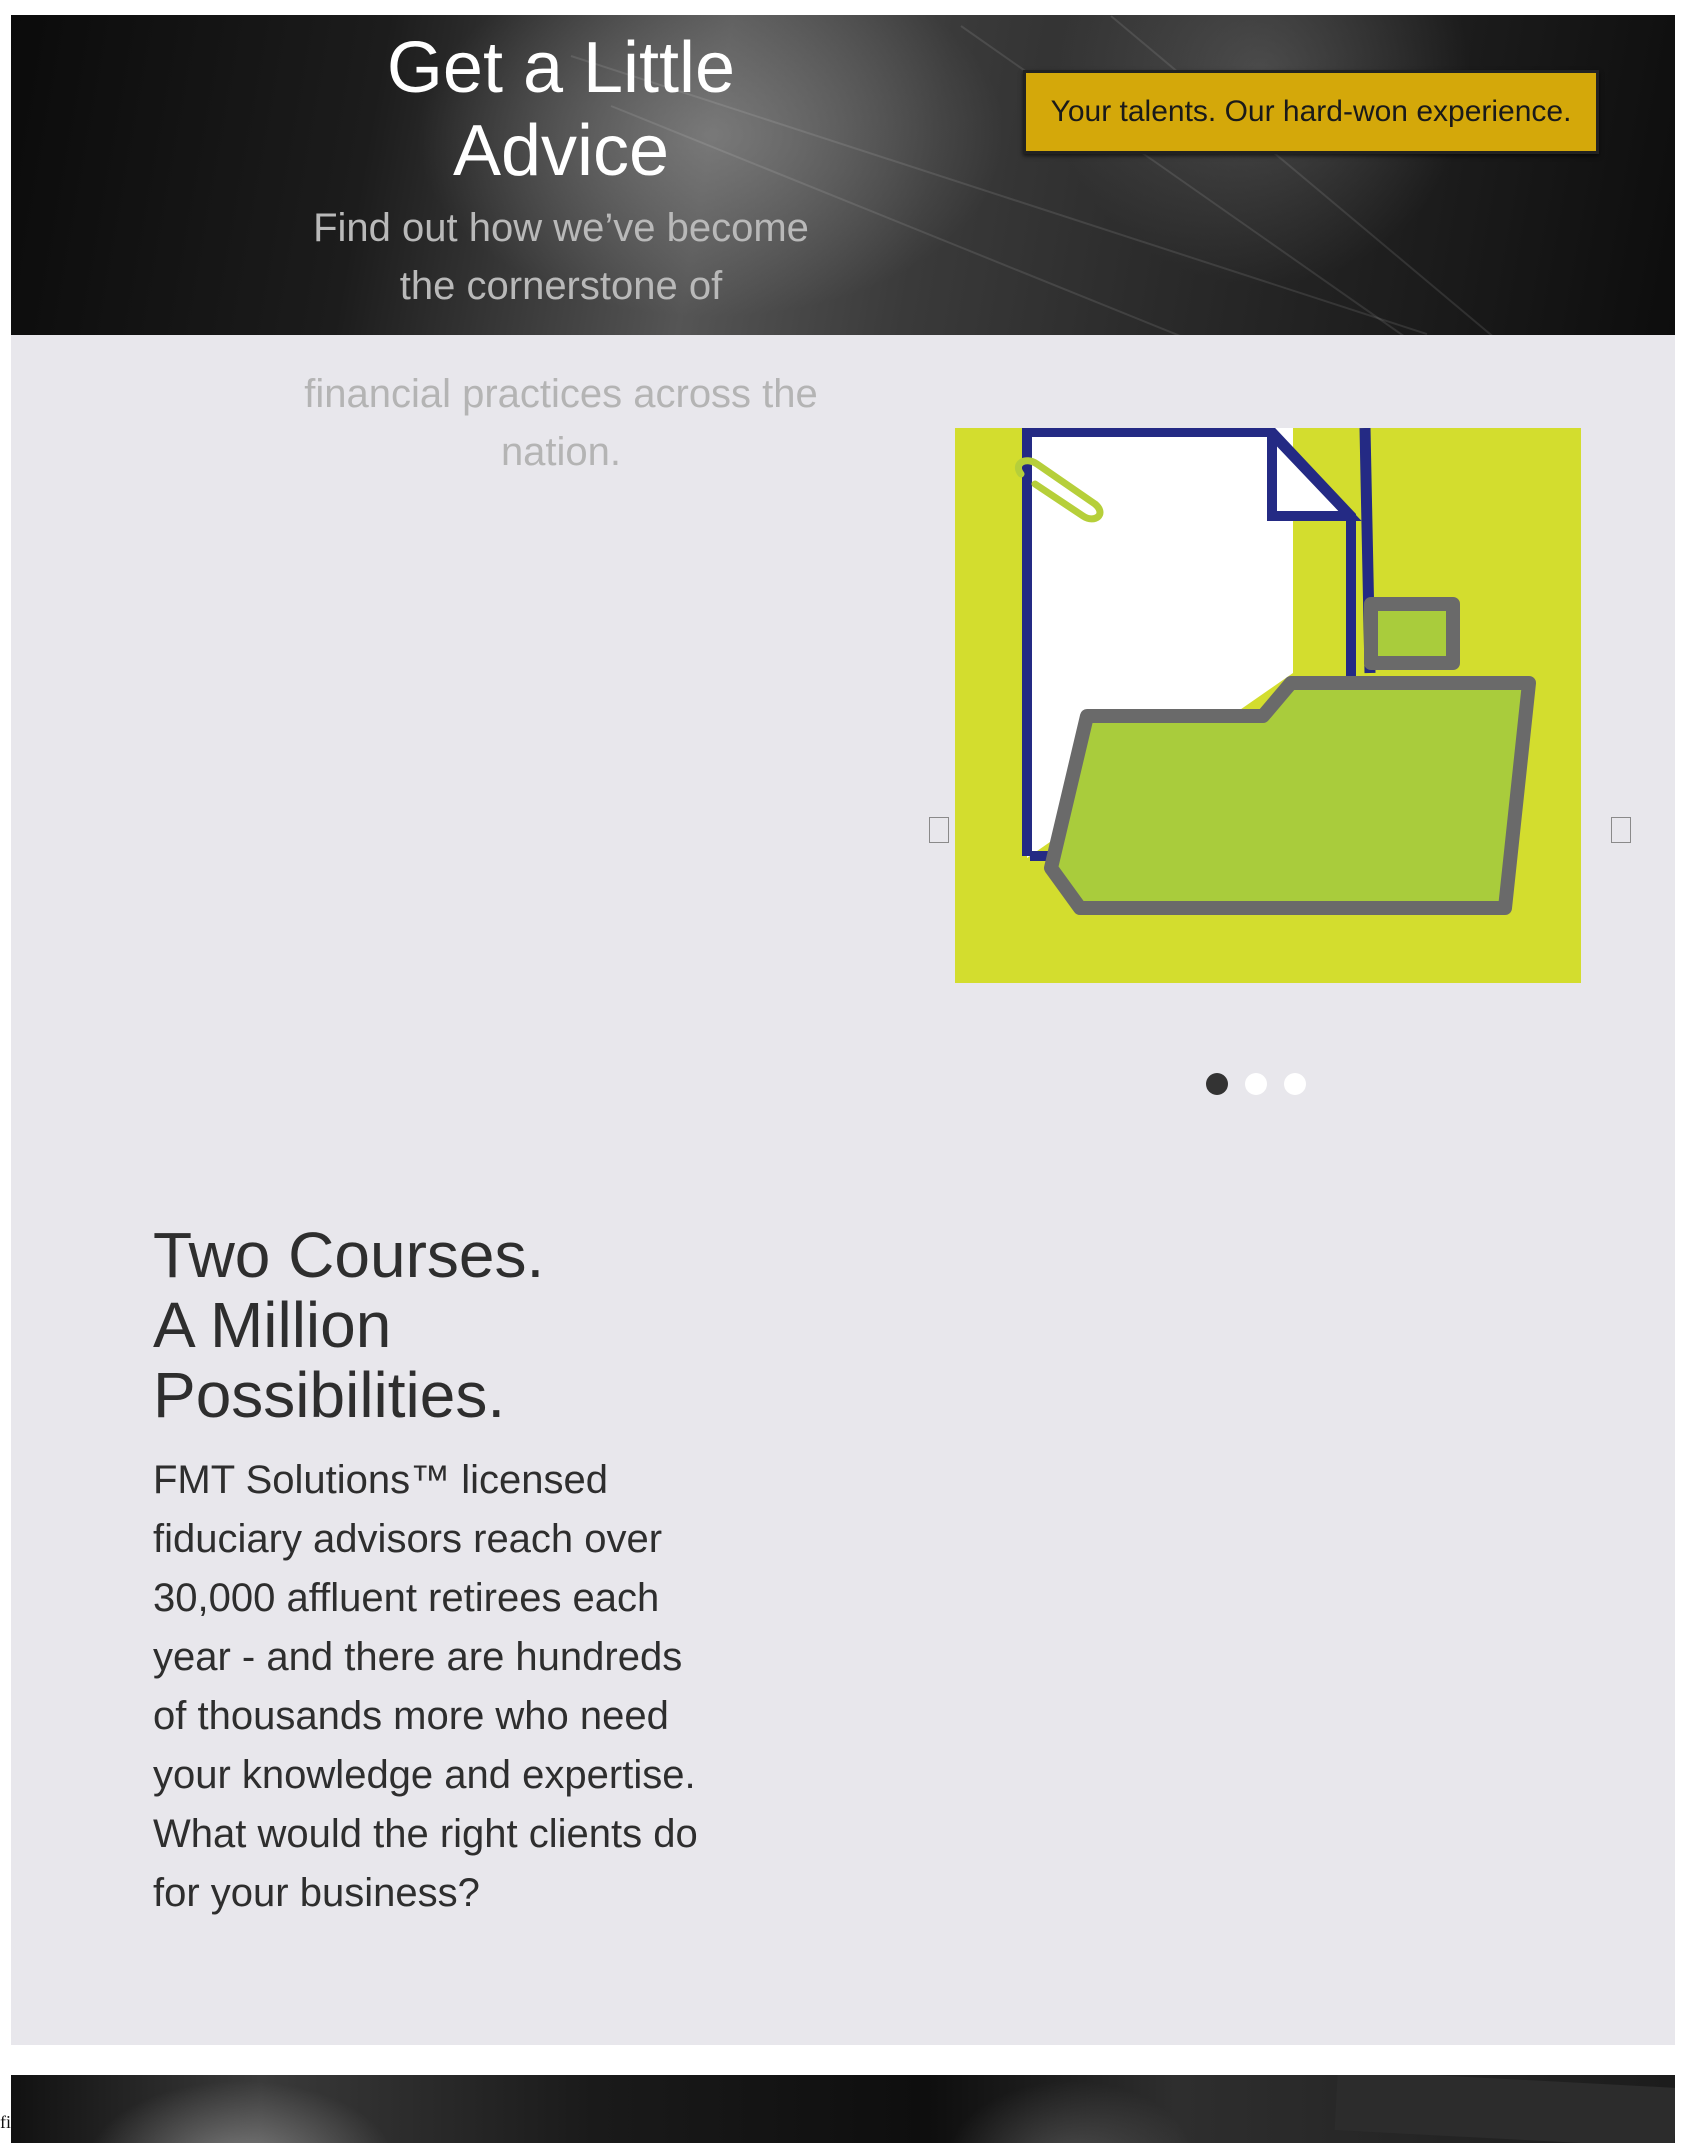 This screenshot has width=1684, height=2143. I want to click on hero-title: Get a Little Advice, so click(561, 109).